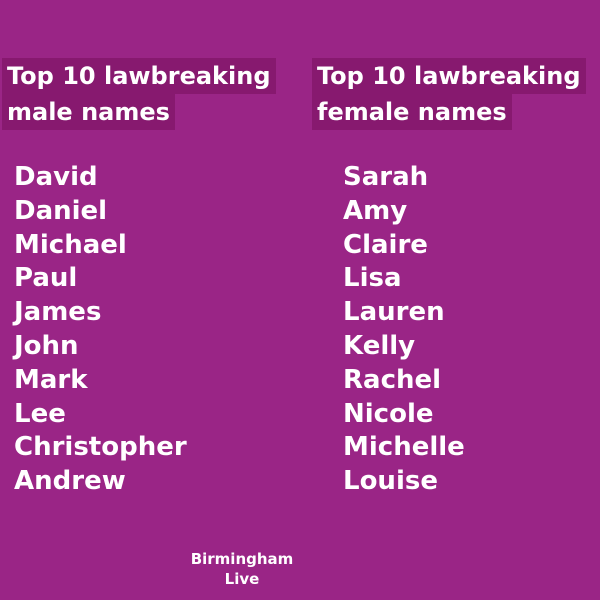 This screenshot has width=600, height=600. I want to click on list-item: Rachel, so click(392, 379).